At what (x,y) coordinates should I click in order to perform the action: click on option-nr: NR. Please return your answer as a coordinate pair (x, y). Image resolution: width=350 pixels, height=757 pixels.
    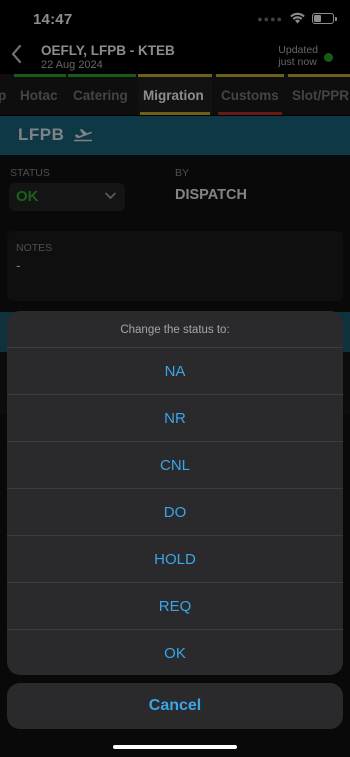
    Looking at the image, I should click on (175, 418).